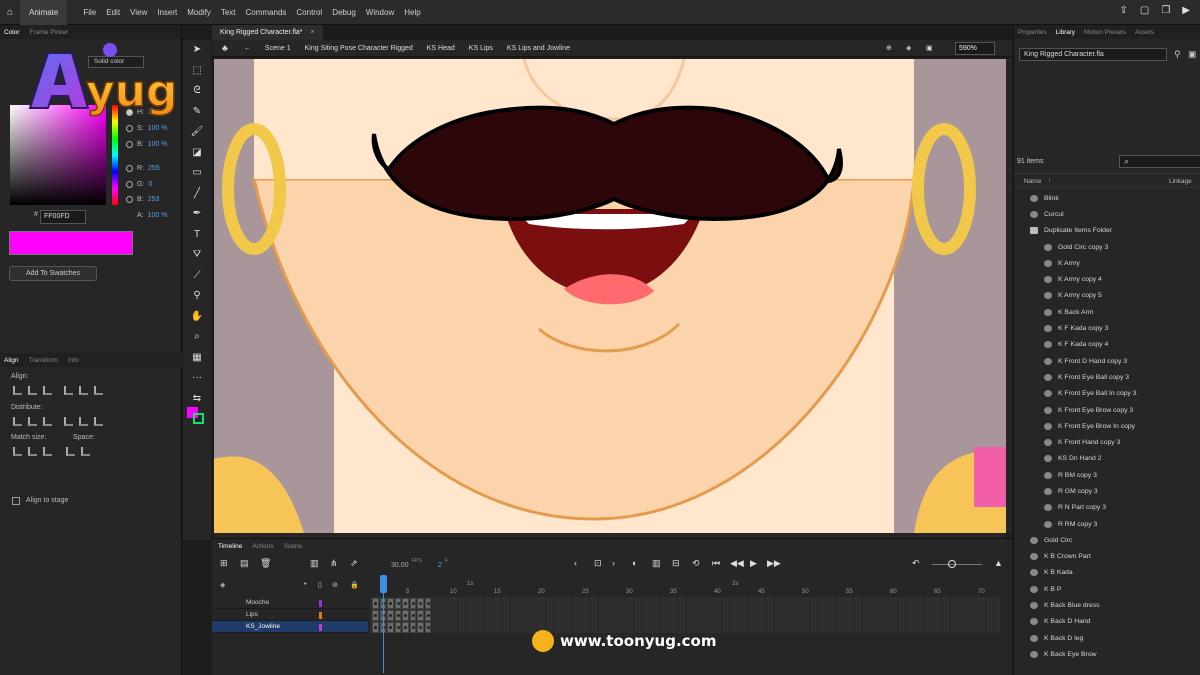  What do you see at coordinates (16, 501) in the screenshot?
I see `align-to-stage-checkbox` at bounding box center [16, 501].